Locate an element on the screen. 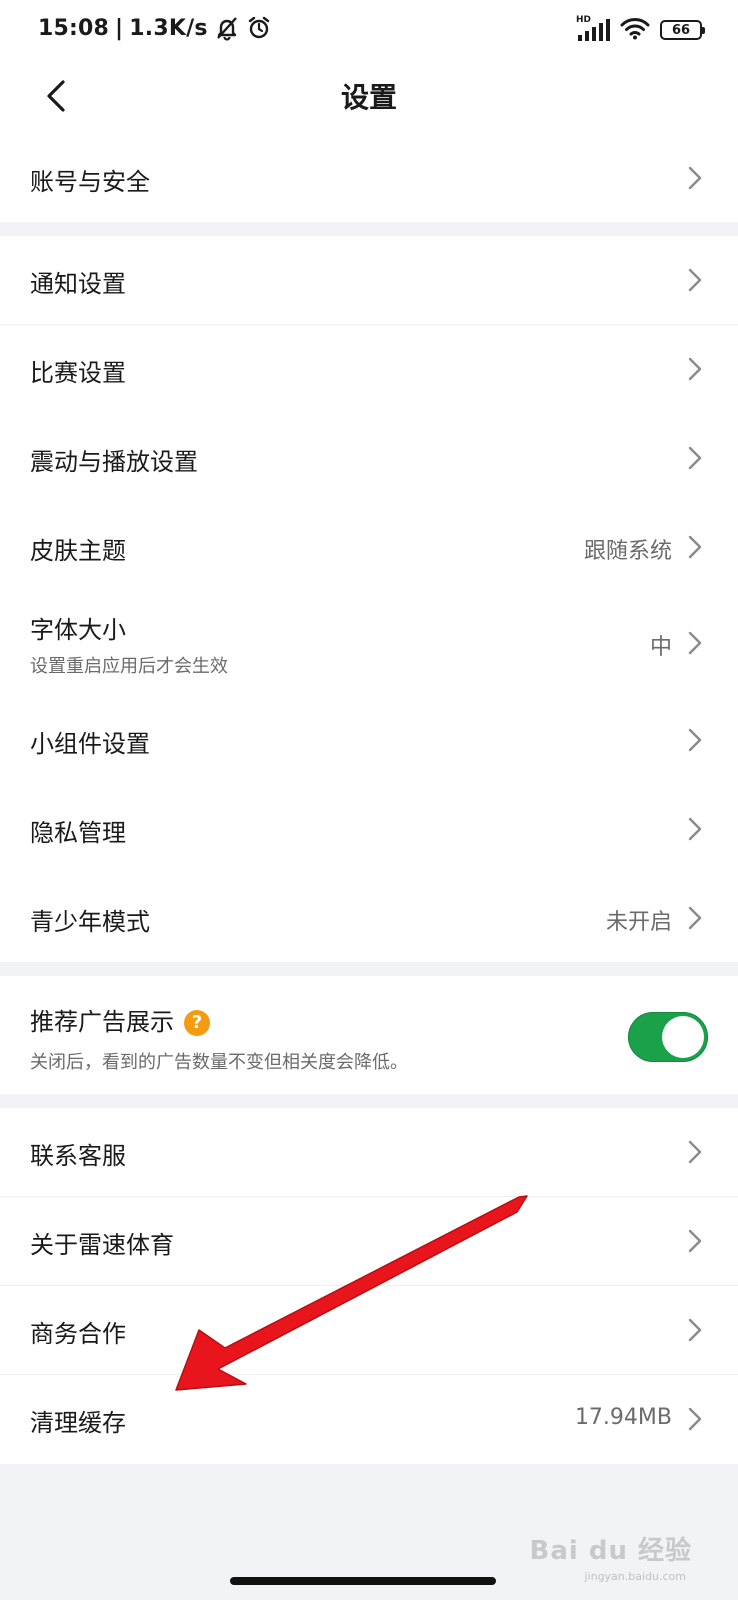 The height and width of the screenshot is (1600, 738). toggle-knob is located at coordinates (683, 1037).